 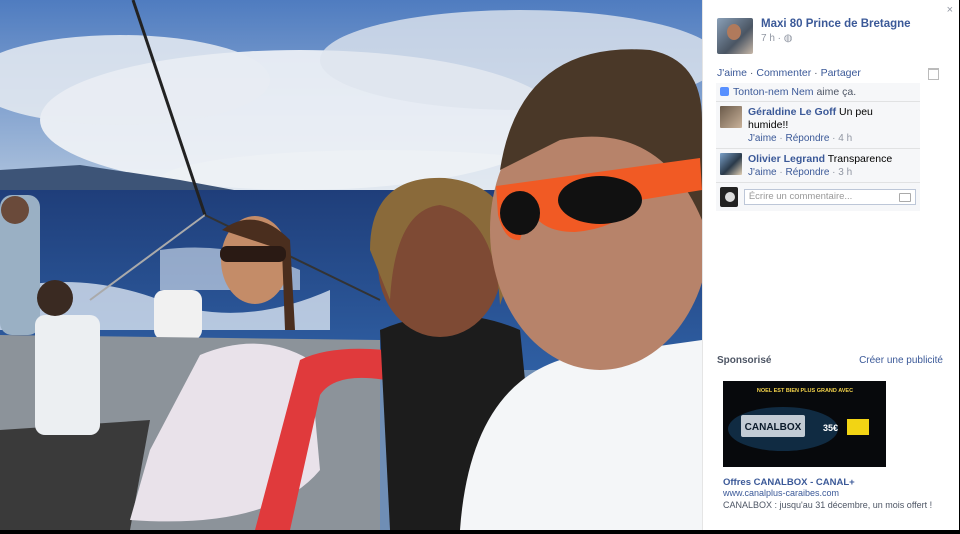 What do you see at coordinates (933, 74) in the screenshot?
I see `flag-icon` at bounding box center [933, 74].